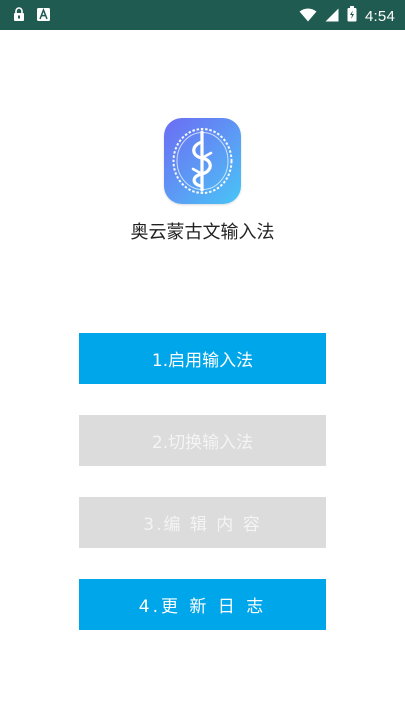  Describe the element at coordinates (202, 522) in the screenshot. I see `edit-content-button: 3.编 辑 内 容` at that location.